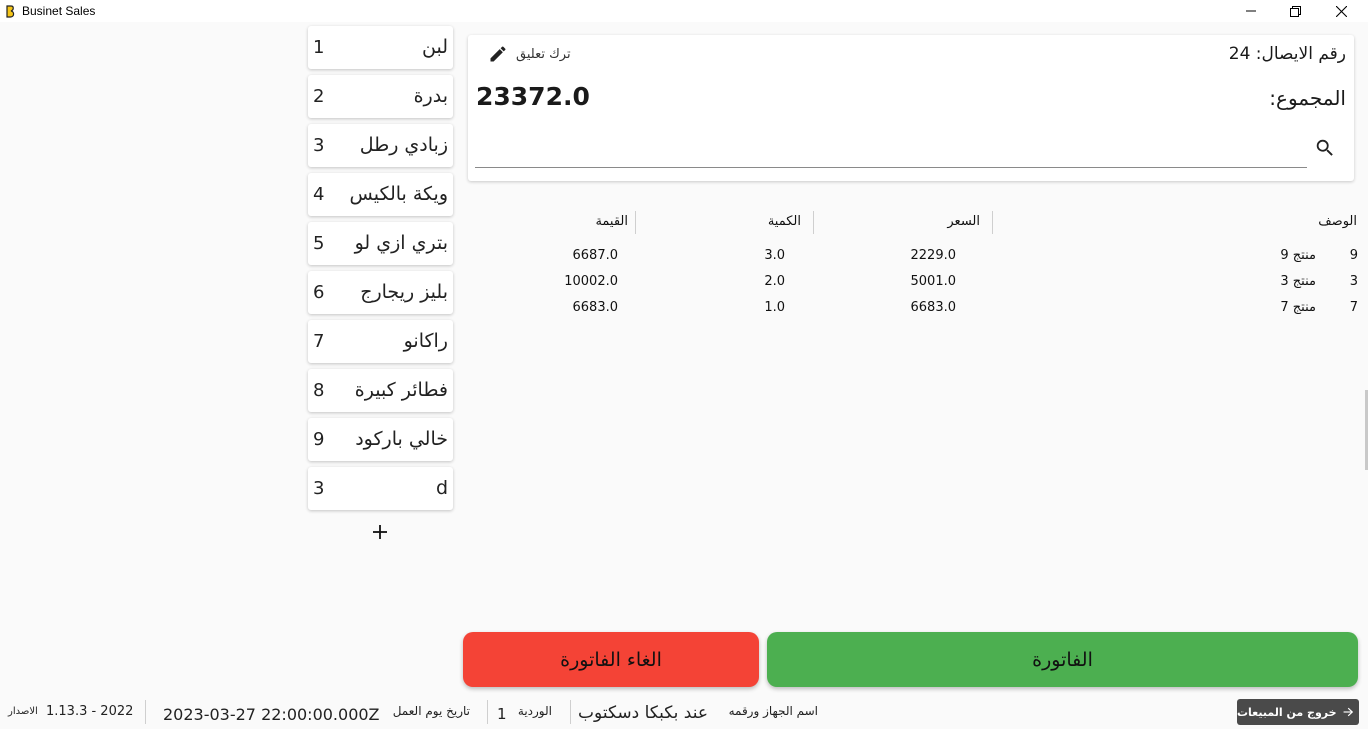  I want to click on category-card: 3 زبادي رطل, so click(380, 145).